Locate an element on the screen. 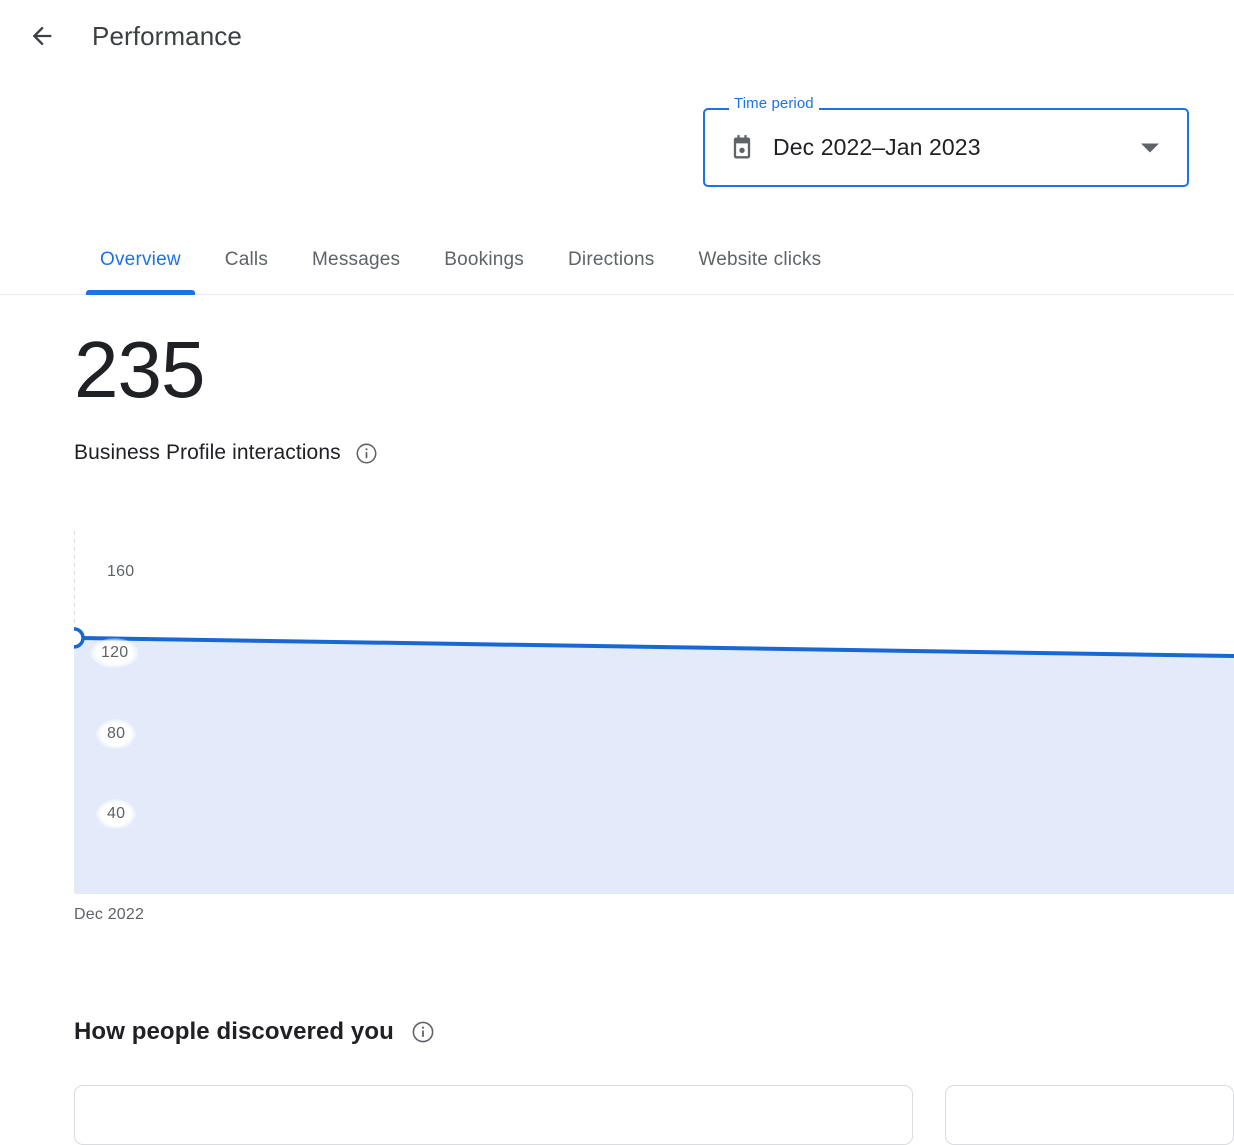 This screenshot has width=1234, height=1145. x-axis-tick-dec-2022: Dec 2022 is located at coordinates (109, 914).